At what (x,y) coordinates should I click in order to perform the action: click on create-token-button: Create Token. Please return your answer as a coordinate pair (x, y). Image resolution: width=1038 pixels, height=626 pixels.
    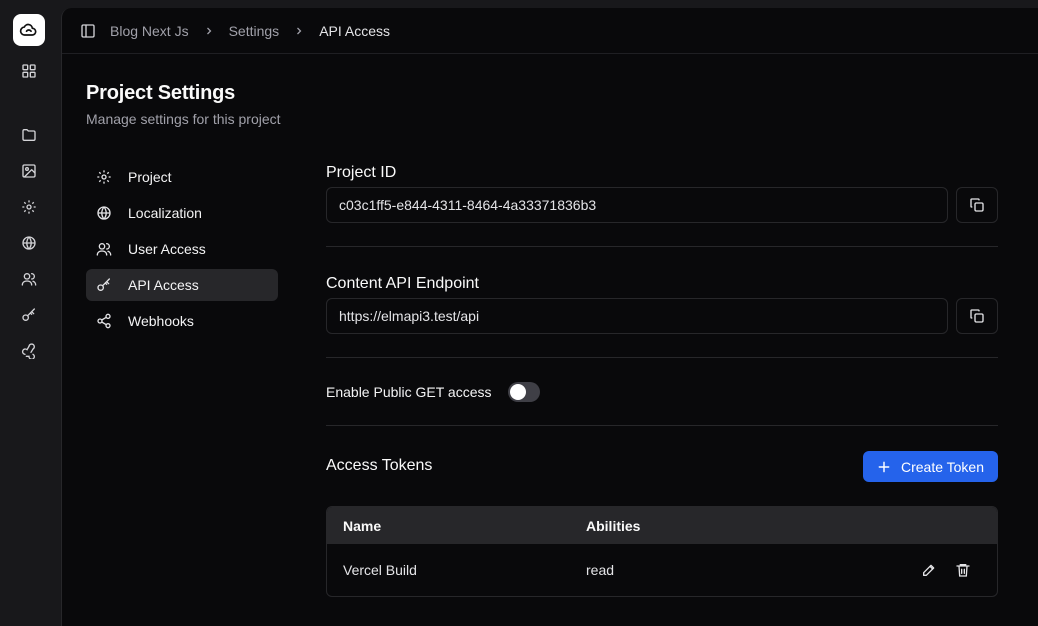
    Looking at the image, I should click on (930, 466).